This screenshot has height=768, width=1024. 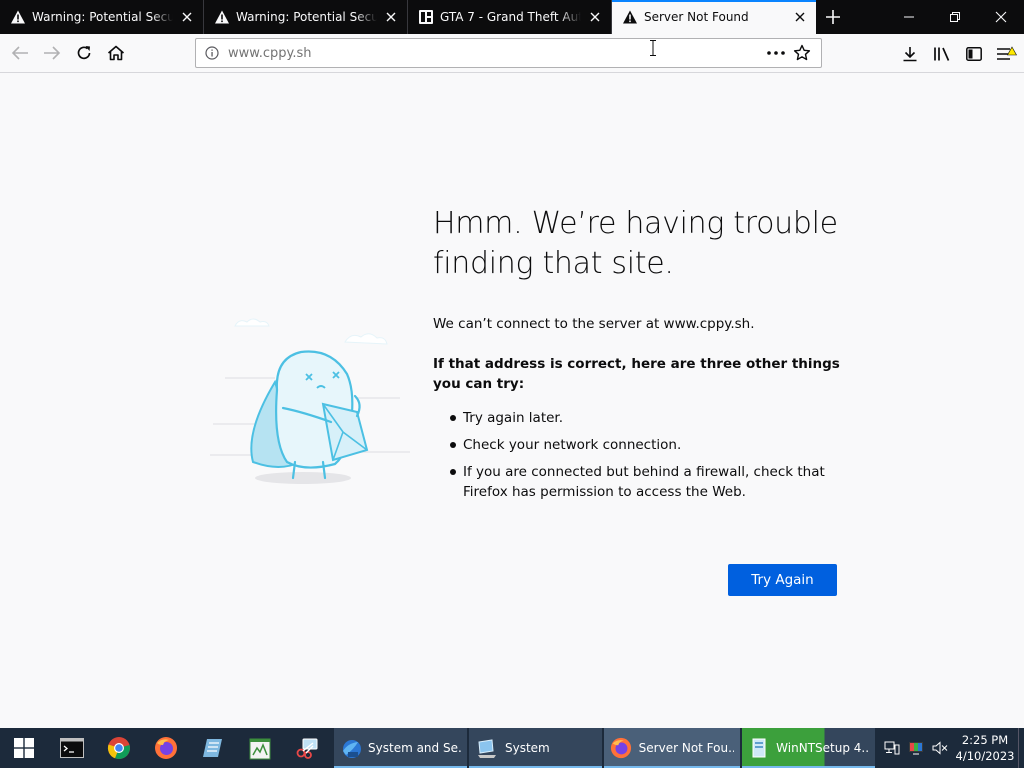 I want to click on address-bar, so click(x=508, y=53).